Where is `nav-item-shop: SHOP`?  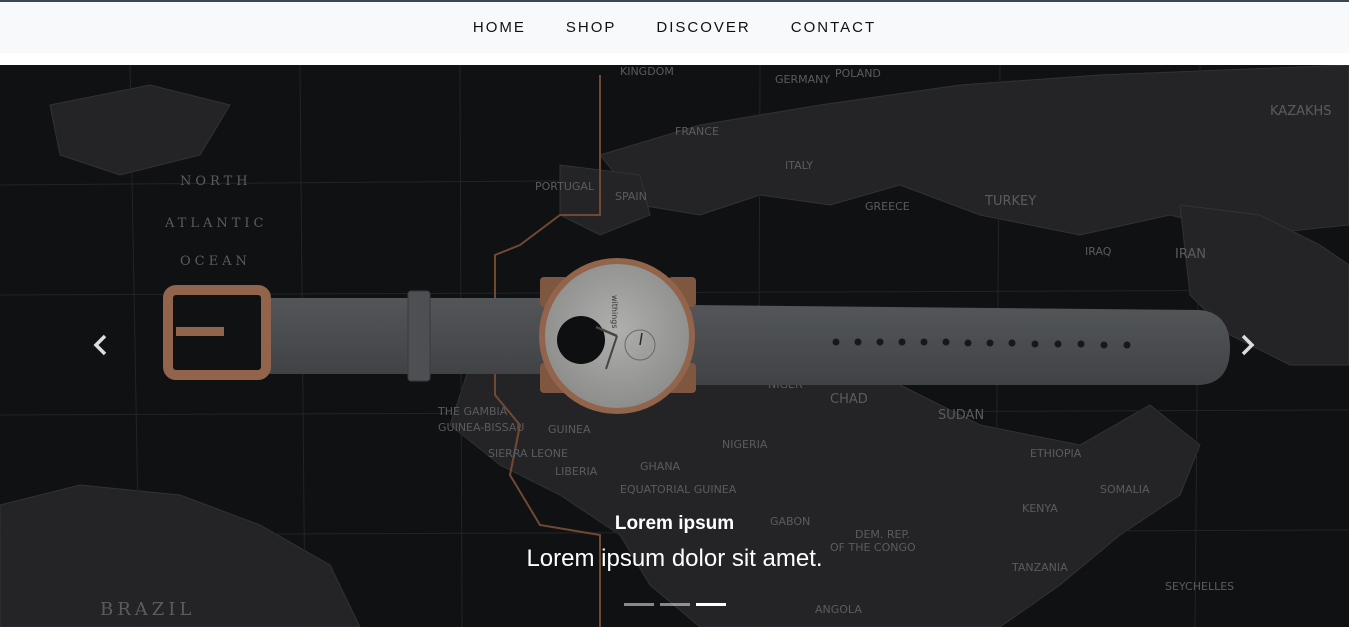 nav-item-shop: SHOP is located at coordinates (591, 27).